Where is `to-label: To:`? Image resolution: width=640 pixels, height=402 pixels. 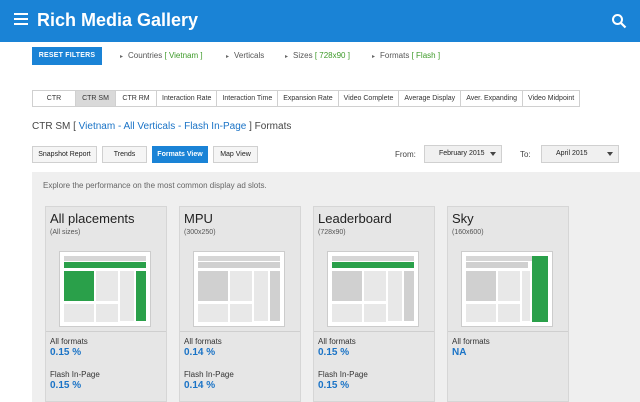
to-label: To: is located at coordinates (525, 154).